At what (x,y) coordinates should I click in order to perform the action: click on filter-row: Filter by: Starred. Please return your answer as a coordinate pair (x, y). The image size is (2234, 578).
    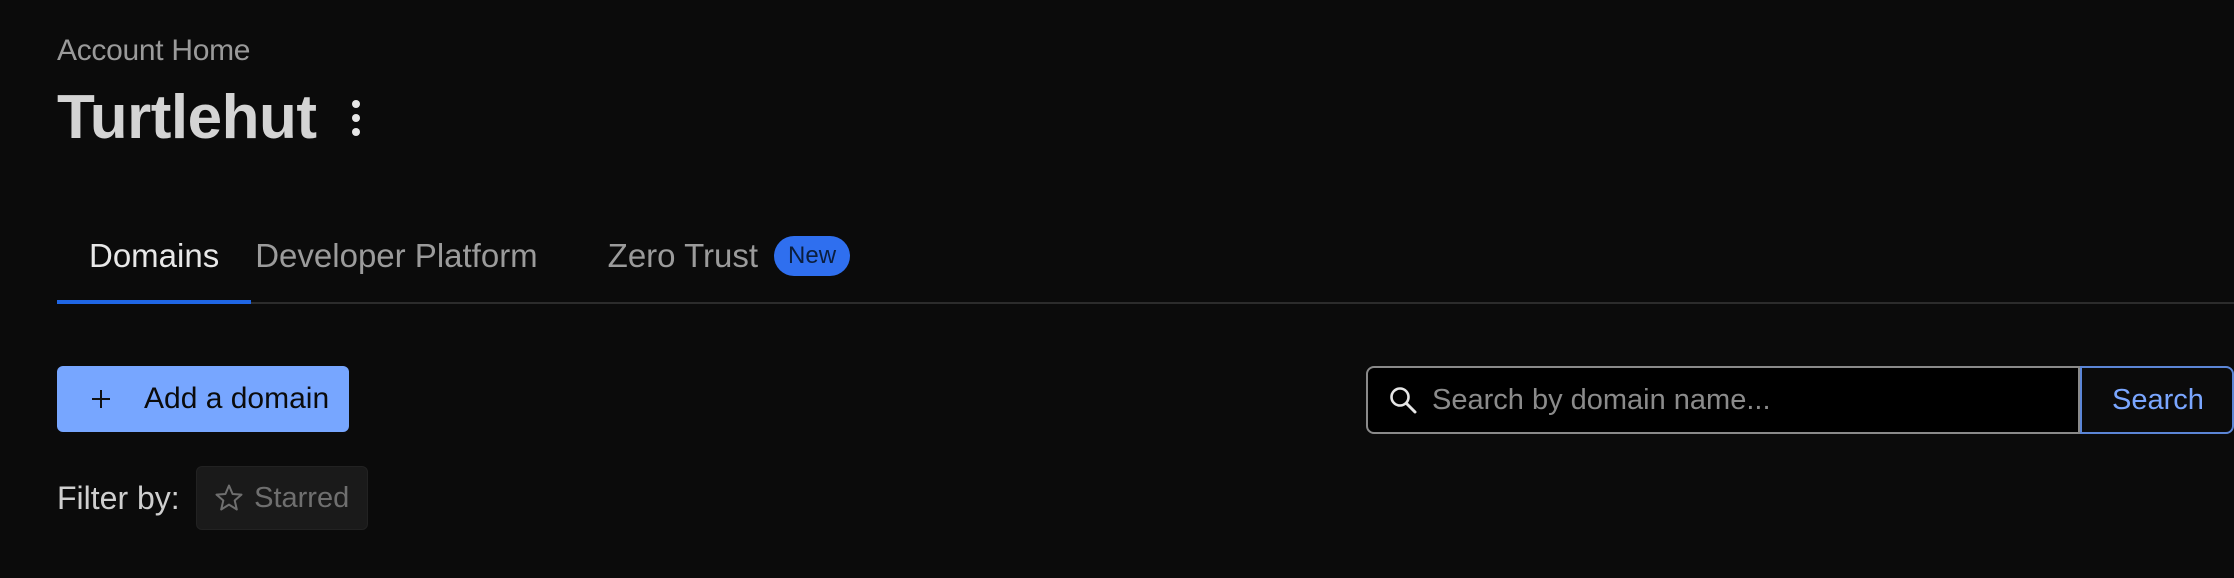
    Looking at the image, I should click on (212, 498).